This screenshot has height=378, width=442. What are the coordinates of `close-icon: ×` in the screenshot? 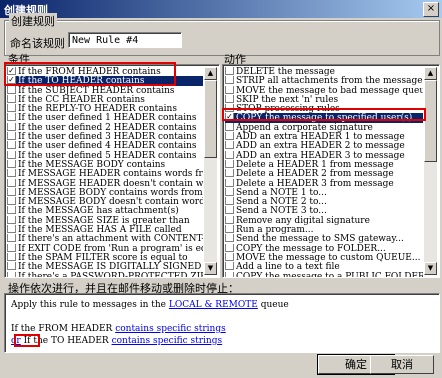 It's located at (431, 9).